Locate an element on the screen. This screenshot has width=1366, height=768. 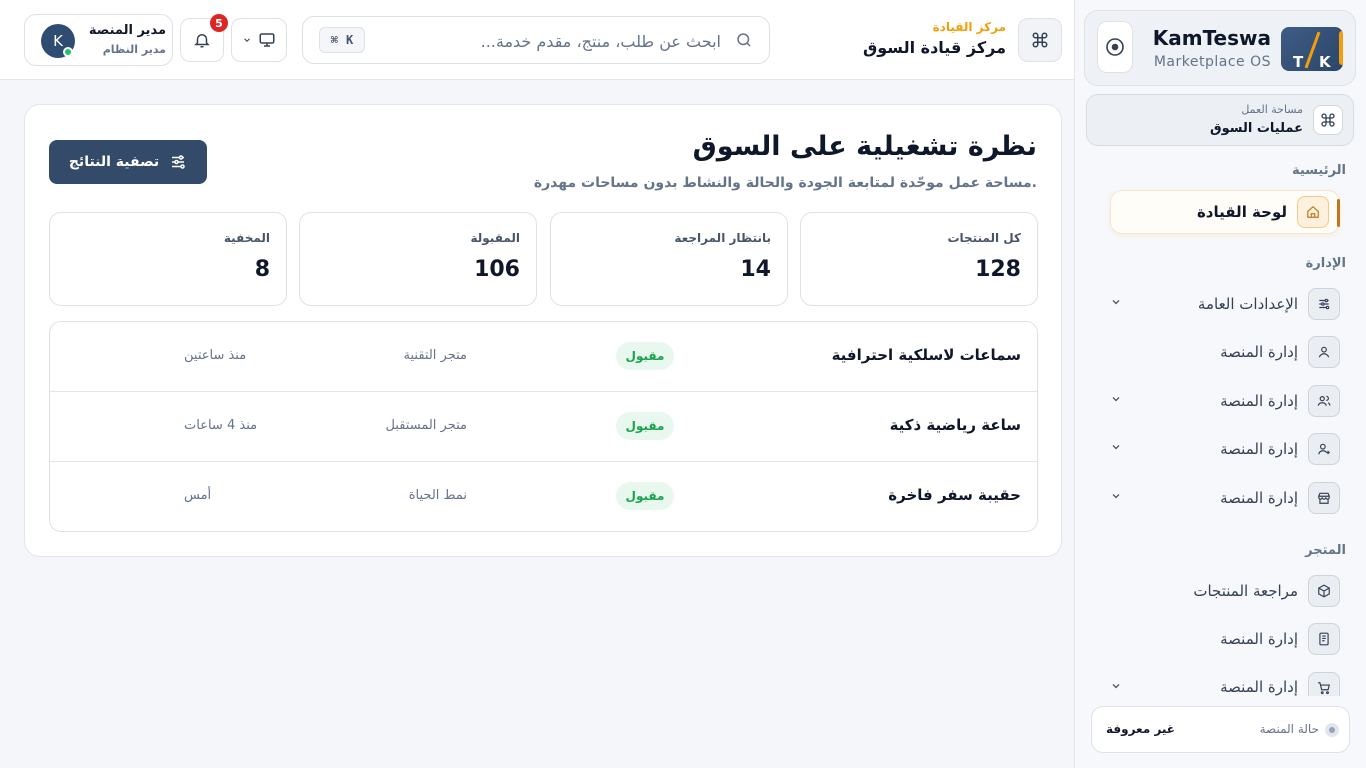
shortcut-hint: ⌘ K is located at coordinates (342, 40).